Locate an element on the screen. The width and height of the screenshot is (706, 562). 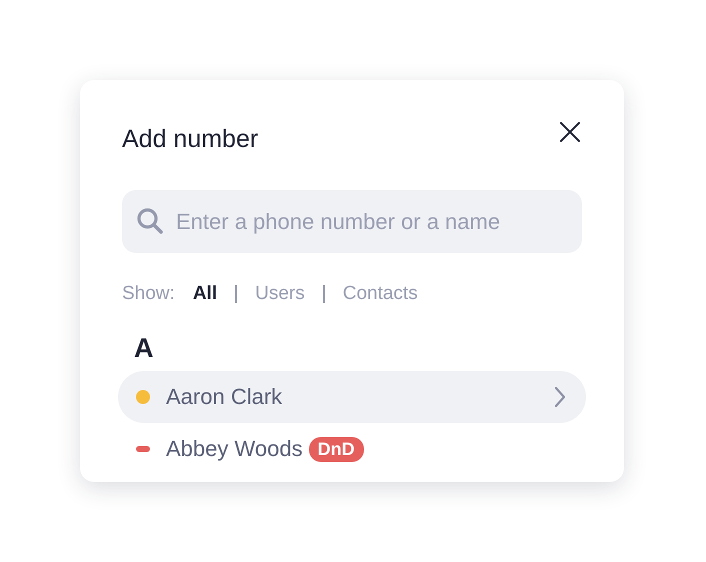
contact-row: Aaron Clark is located at coordinates (352, 397).